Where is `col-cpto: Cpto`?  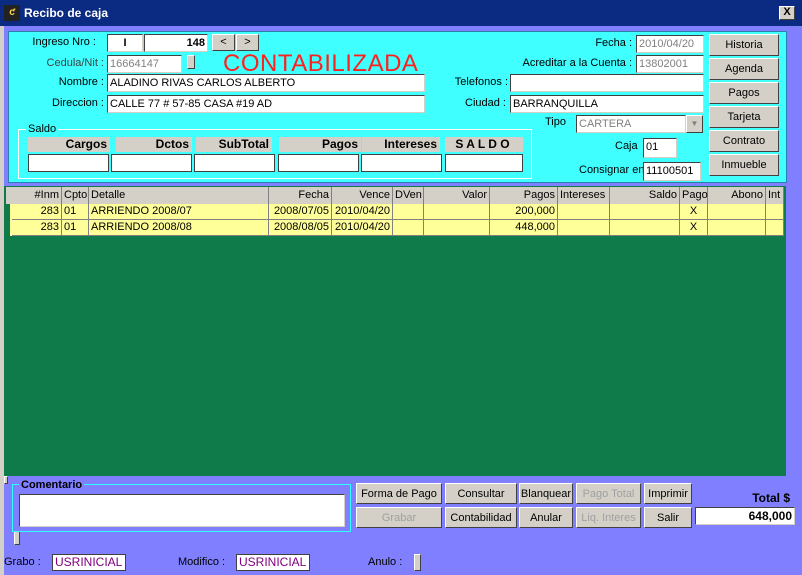 col-cpto: Cpto is located at coordinates (75, 195).